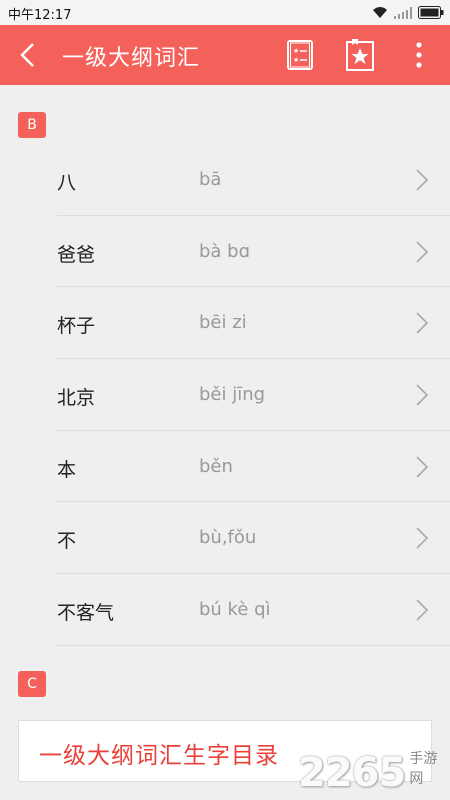 The width and height of the screenshot is (450, 800). I want to click on word-list-icon: ★ ★, so click(300, 55).